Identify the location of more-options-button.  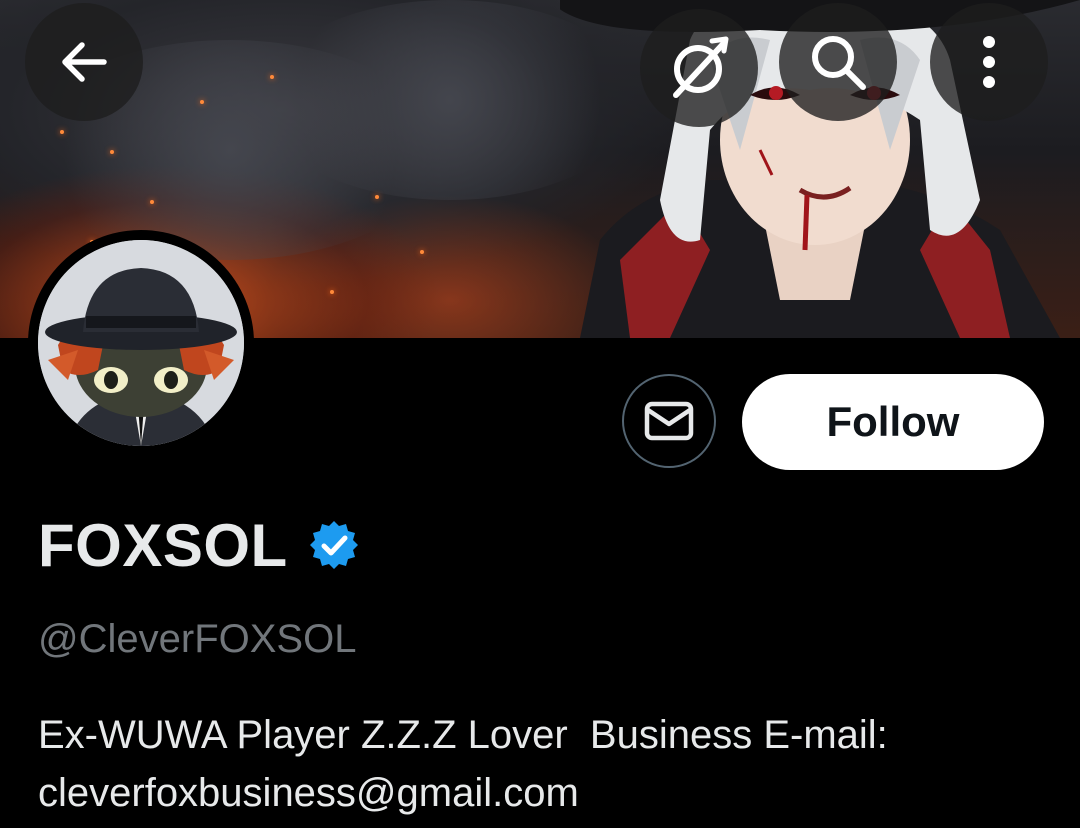
(989, 62).